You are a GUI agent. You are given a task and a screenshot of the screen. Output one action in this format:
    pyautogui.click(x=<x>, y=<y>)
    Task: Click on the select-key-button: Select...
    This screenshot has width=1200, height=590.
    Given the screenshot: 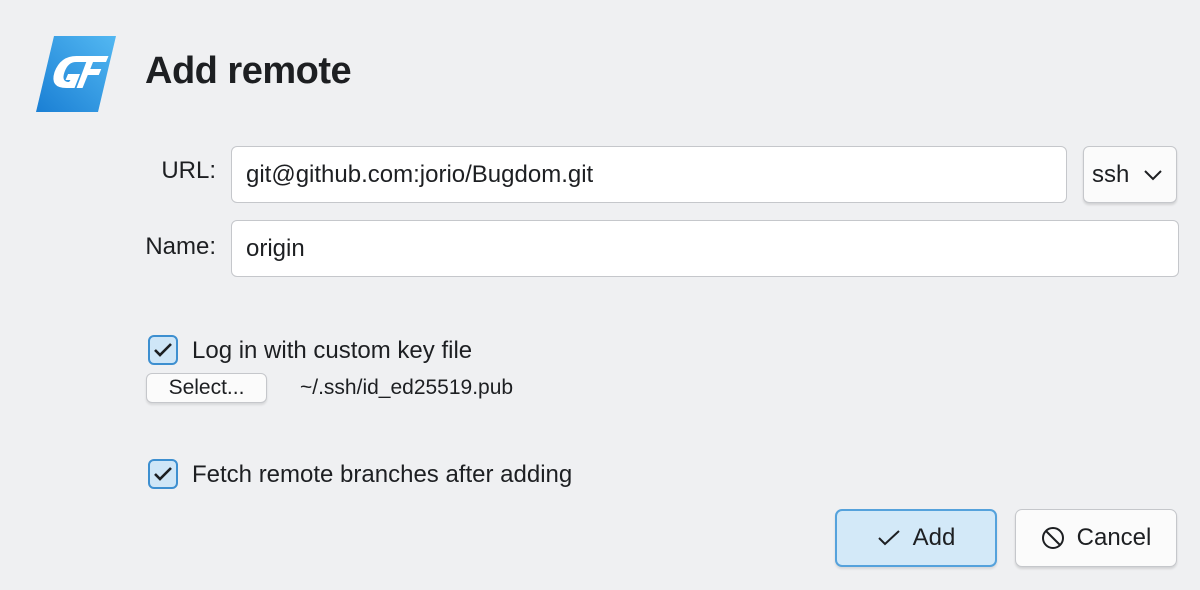 What is the action you would take?
    pyautogui.click(x=206, y=388)
    